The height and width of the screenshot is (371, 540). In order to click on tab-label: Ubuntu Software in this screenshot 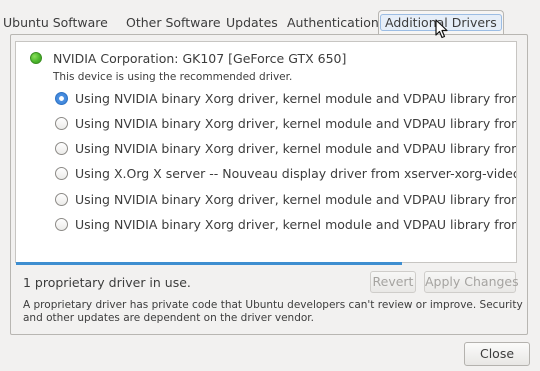, I will do `click(55, 22)`.